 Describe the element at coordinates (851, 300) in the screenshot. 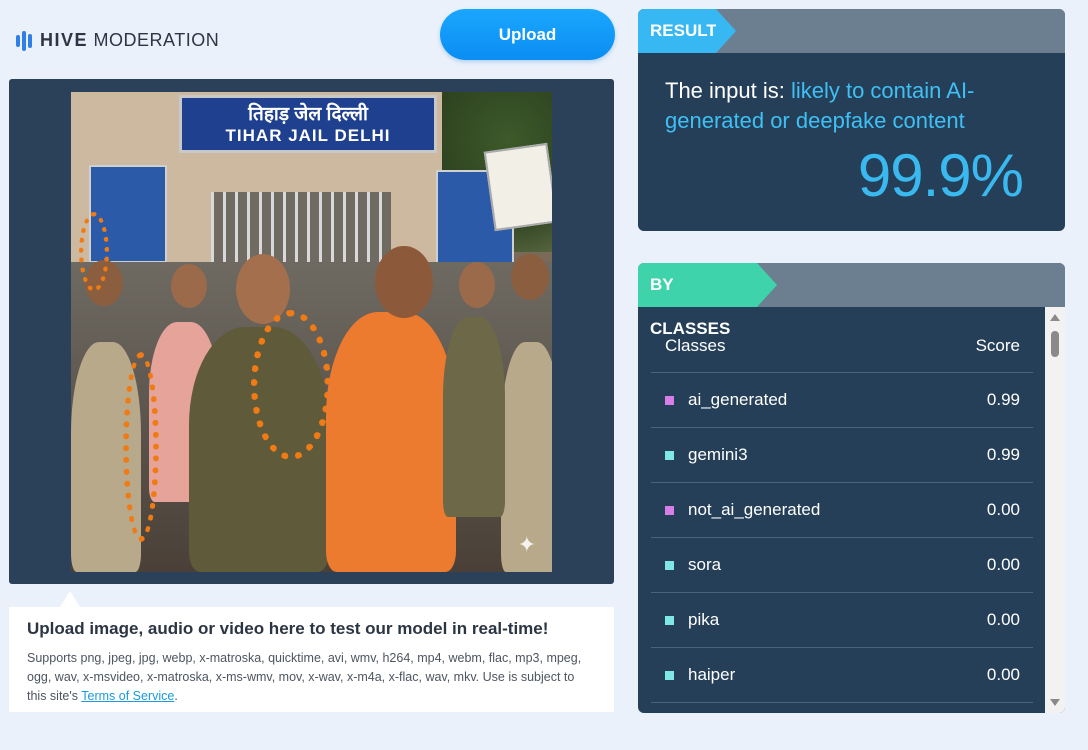

I see `classes-header: BY CLASSES` at that location.